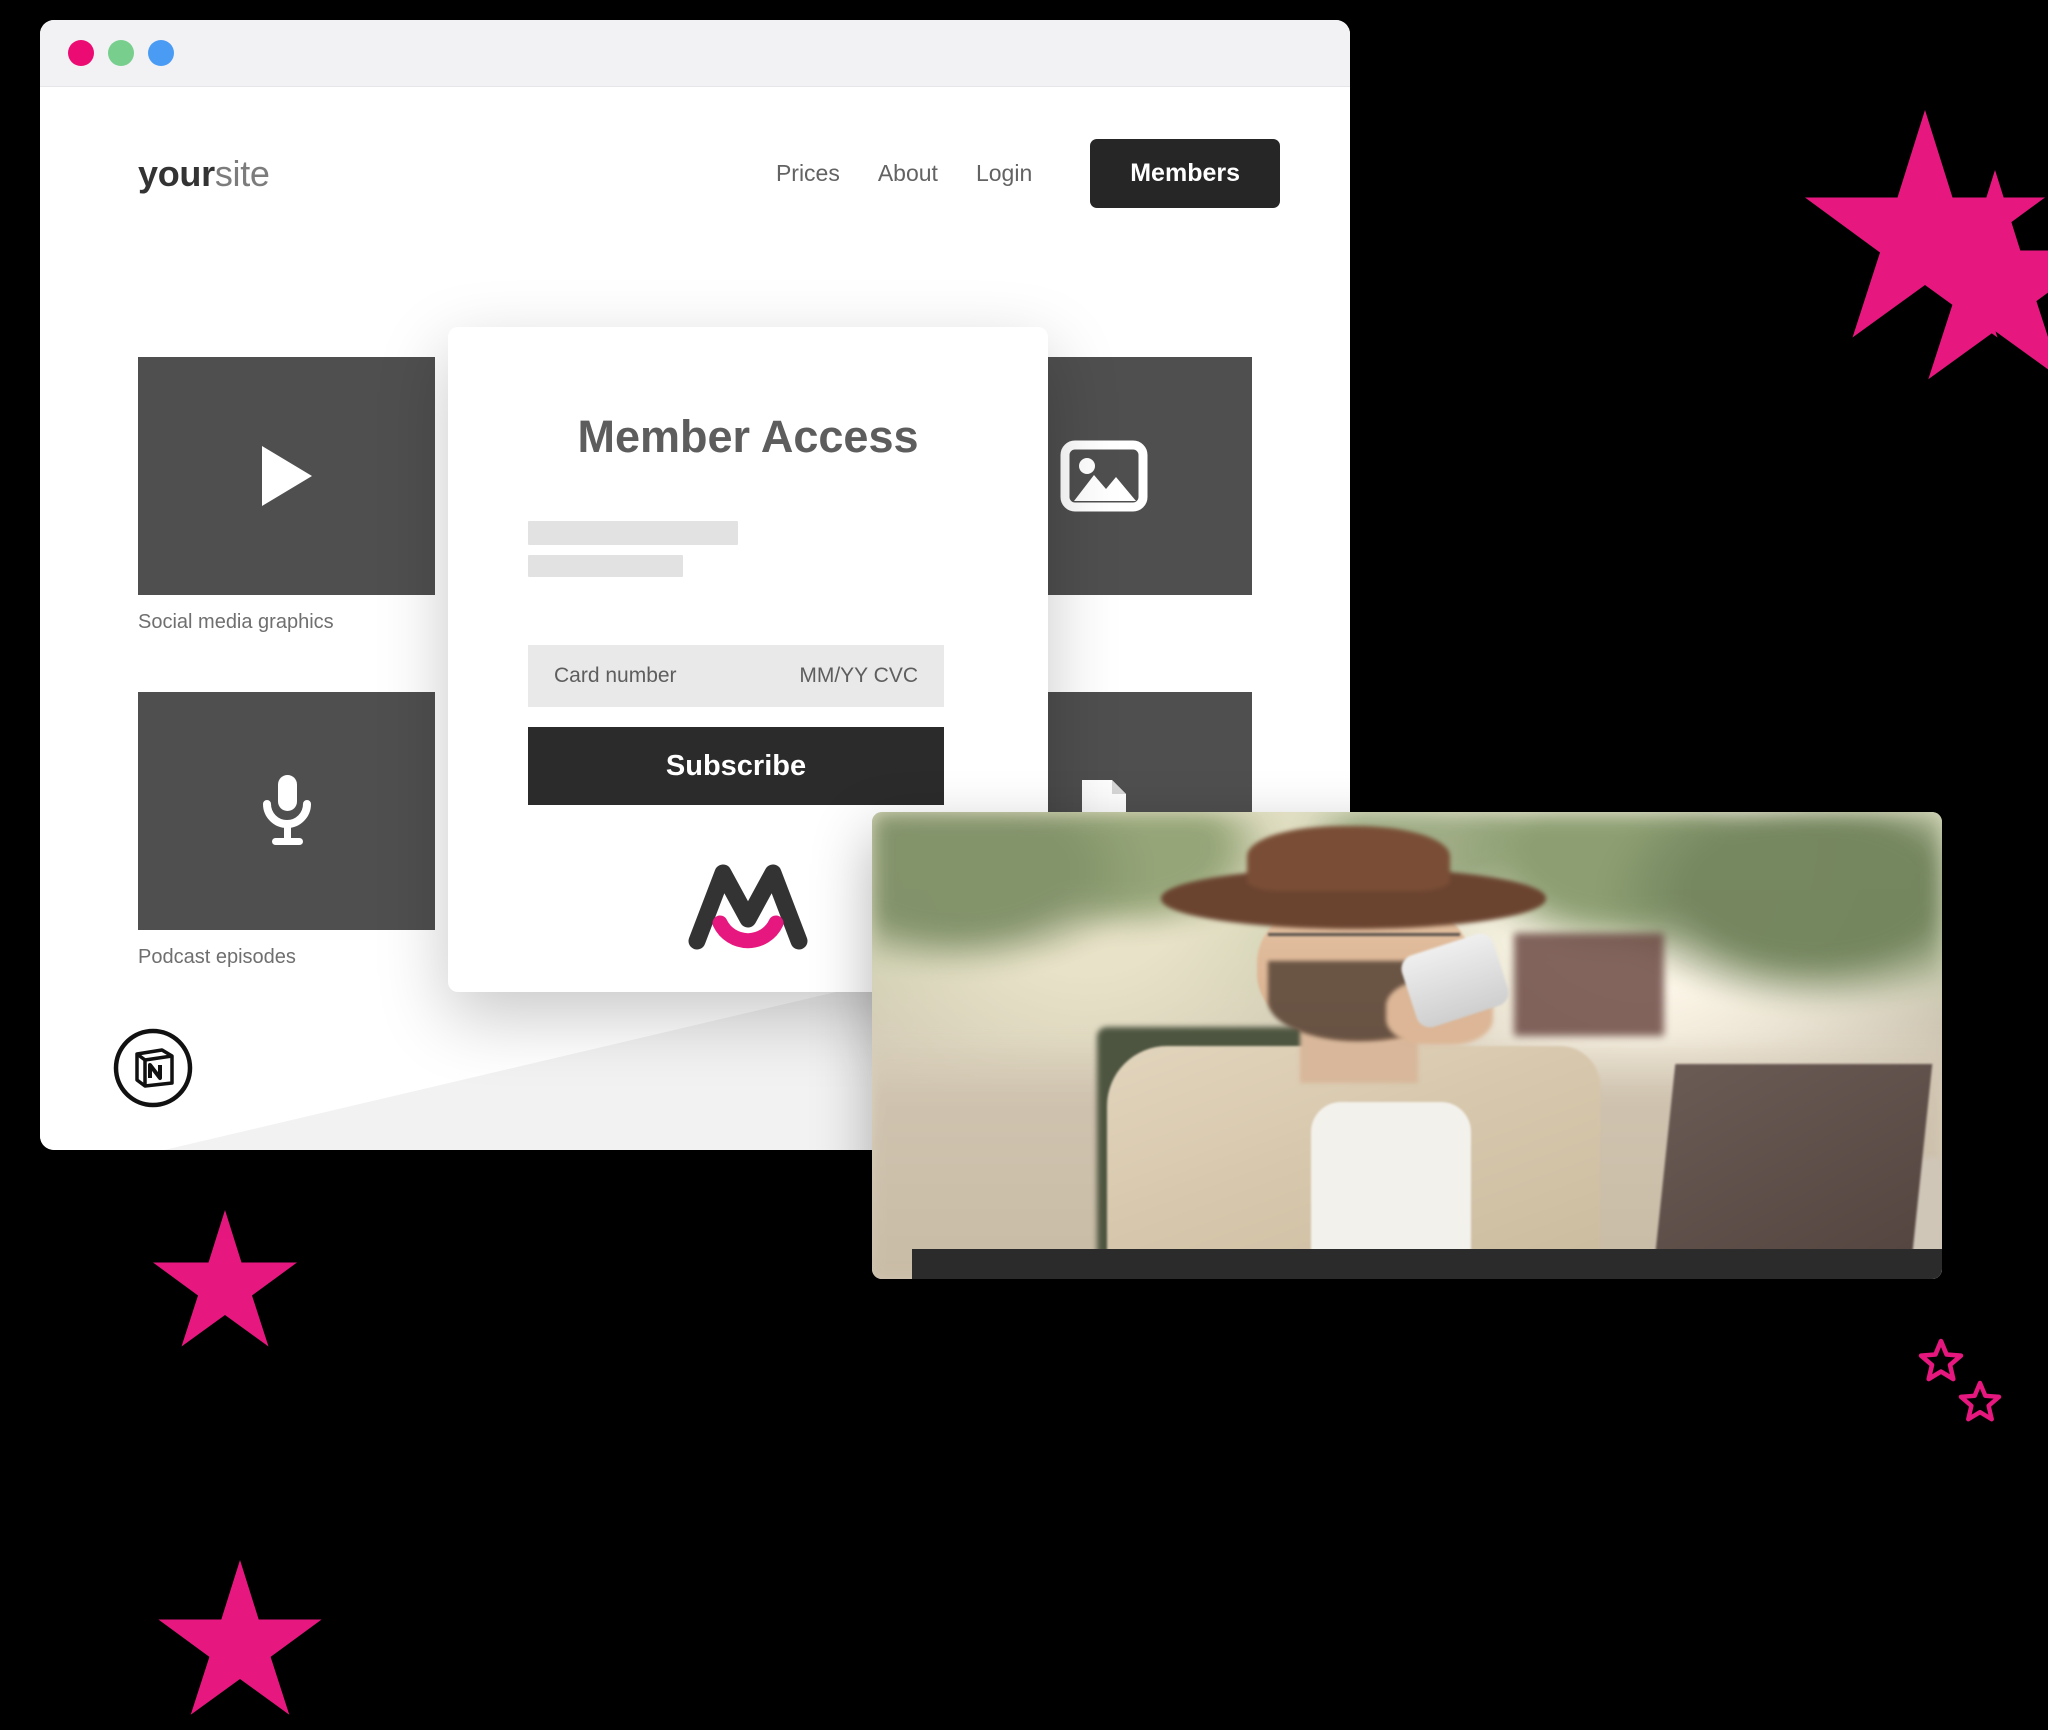 This screenshot has width=2048, height=1730. I want to click on content-card-label: Podcast episodes, so click(217, 957).